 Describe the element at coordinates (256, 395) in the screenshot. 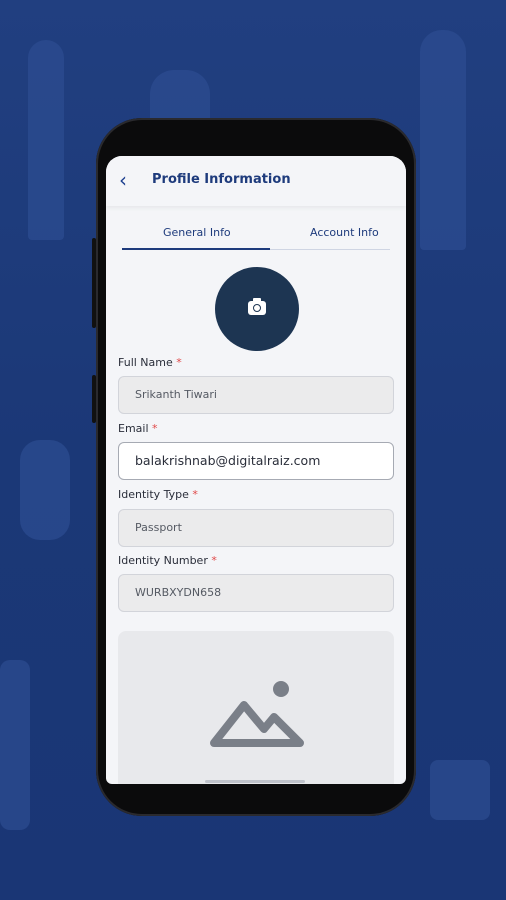

I see `full-name-field: Srikanth Tiwari` at that location.